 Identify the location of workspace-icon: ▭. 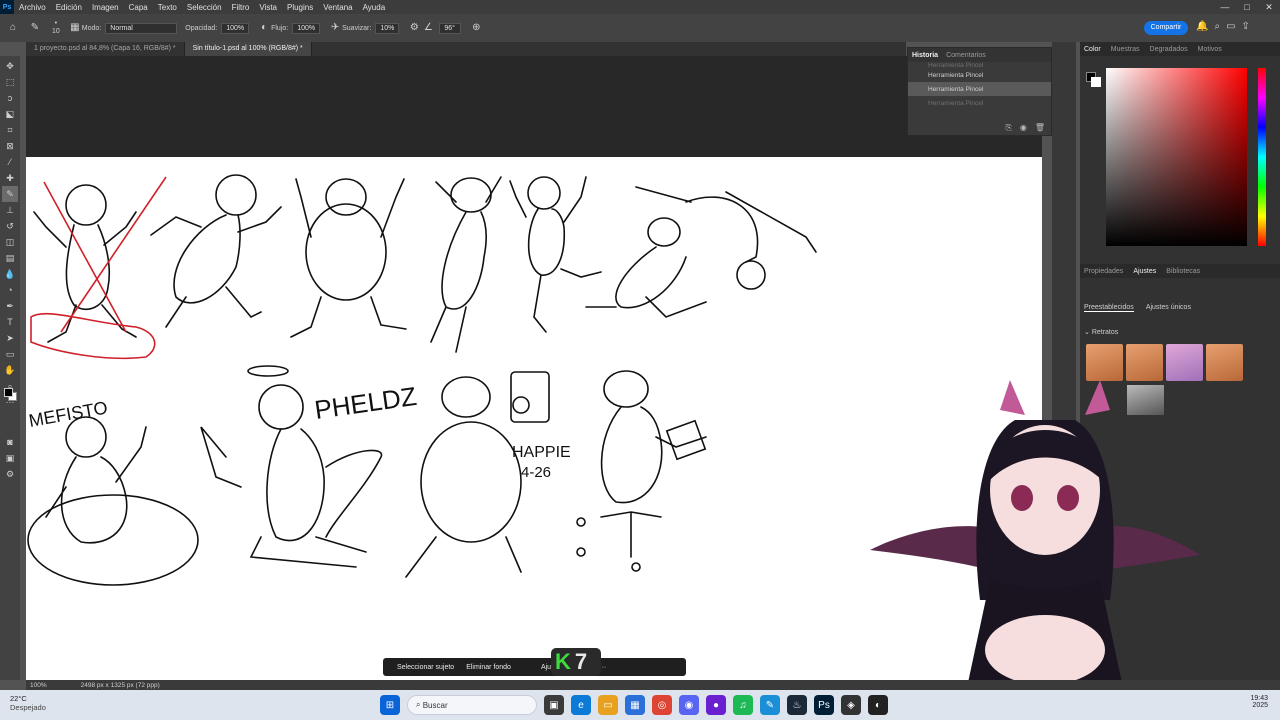
(1230, 26).